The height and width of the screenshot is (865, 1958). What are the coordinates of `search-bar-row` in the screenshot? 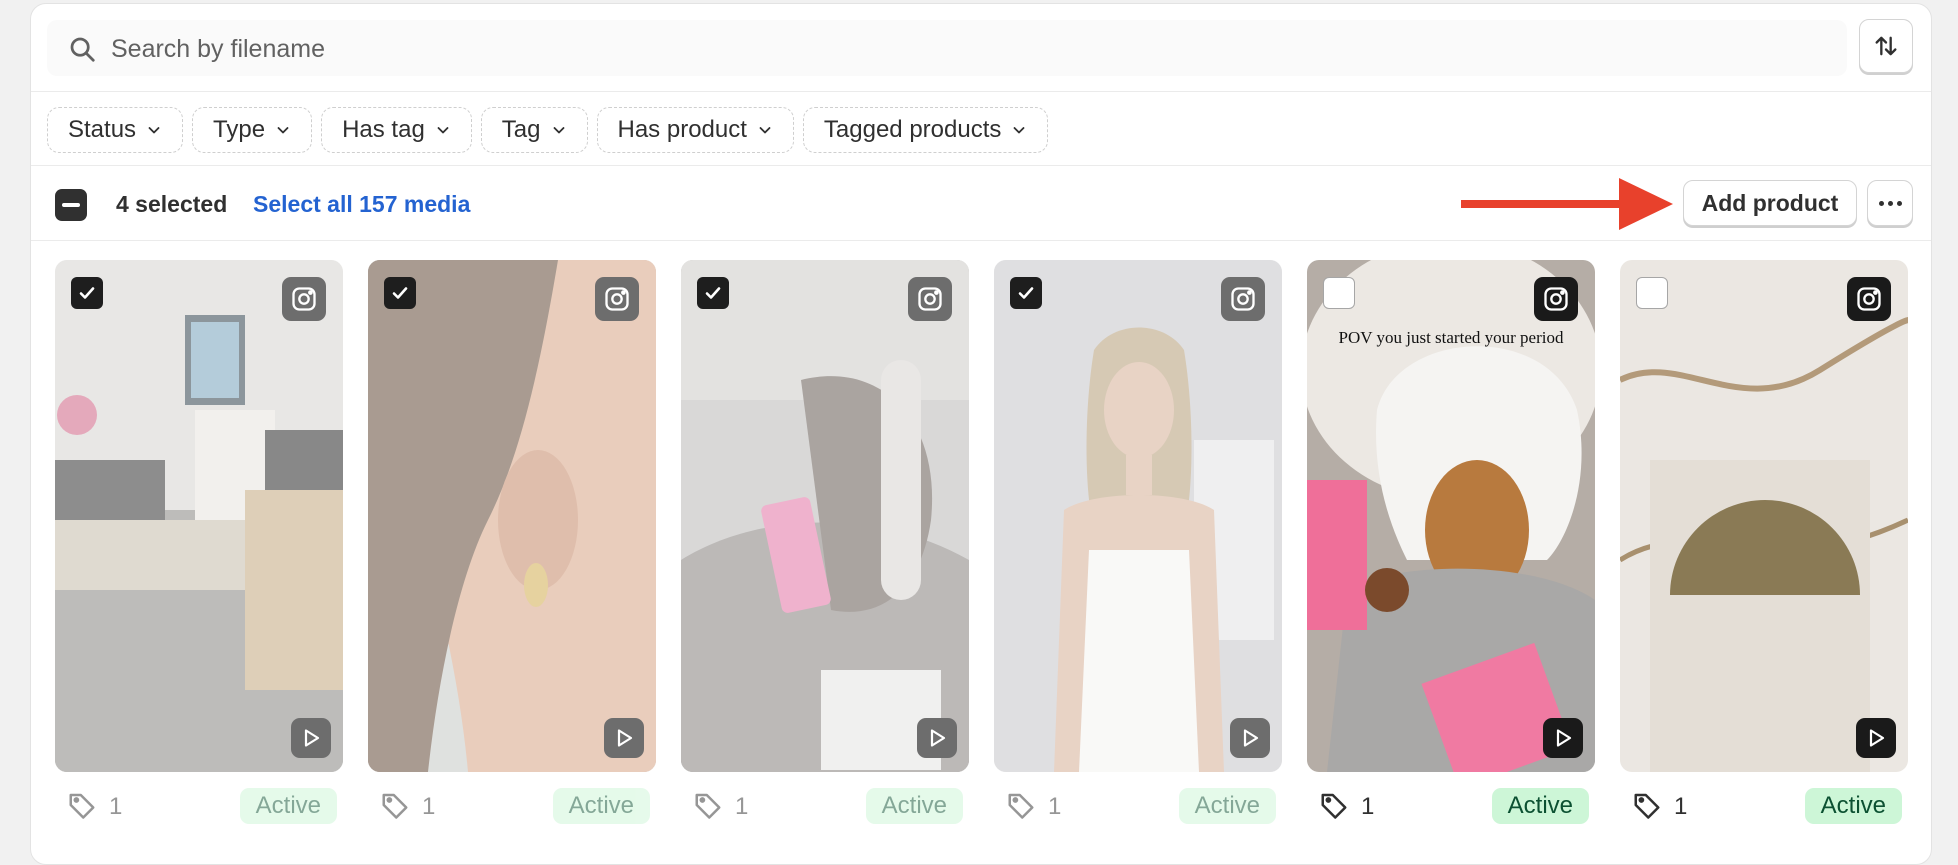 It's located at (981, 48).